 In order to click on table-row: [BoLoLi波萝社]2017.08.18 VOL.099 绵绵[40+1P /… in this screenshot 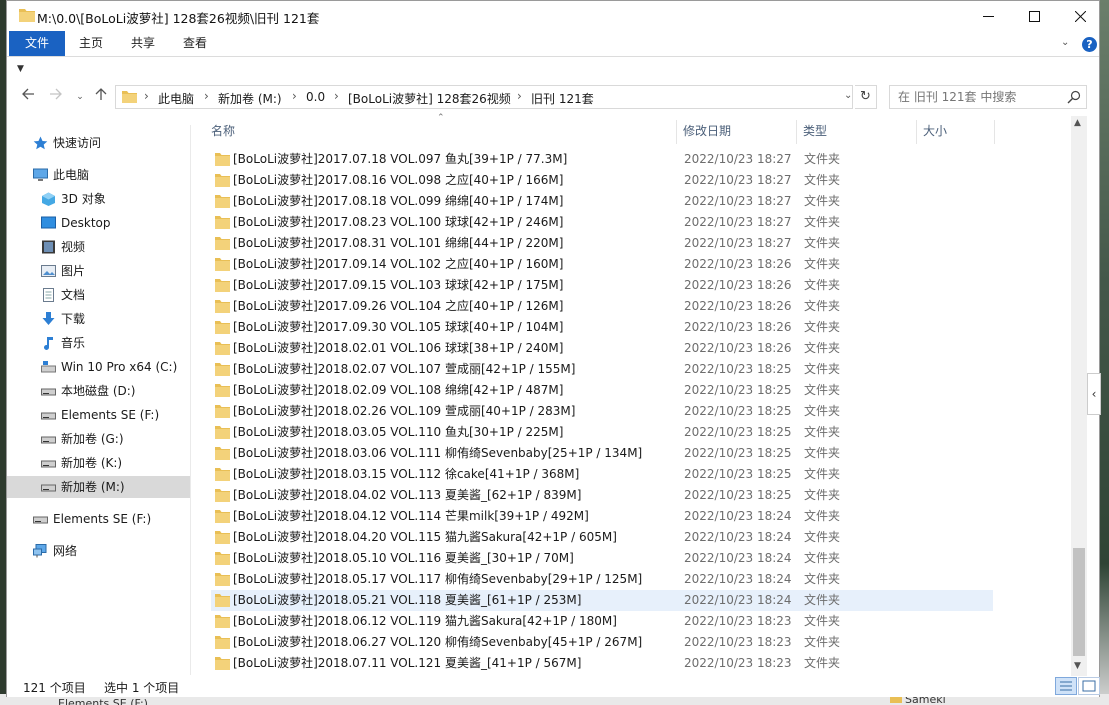, I will do `click(602, 201)`.